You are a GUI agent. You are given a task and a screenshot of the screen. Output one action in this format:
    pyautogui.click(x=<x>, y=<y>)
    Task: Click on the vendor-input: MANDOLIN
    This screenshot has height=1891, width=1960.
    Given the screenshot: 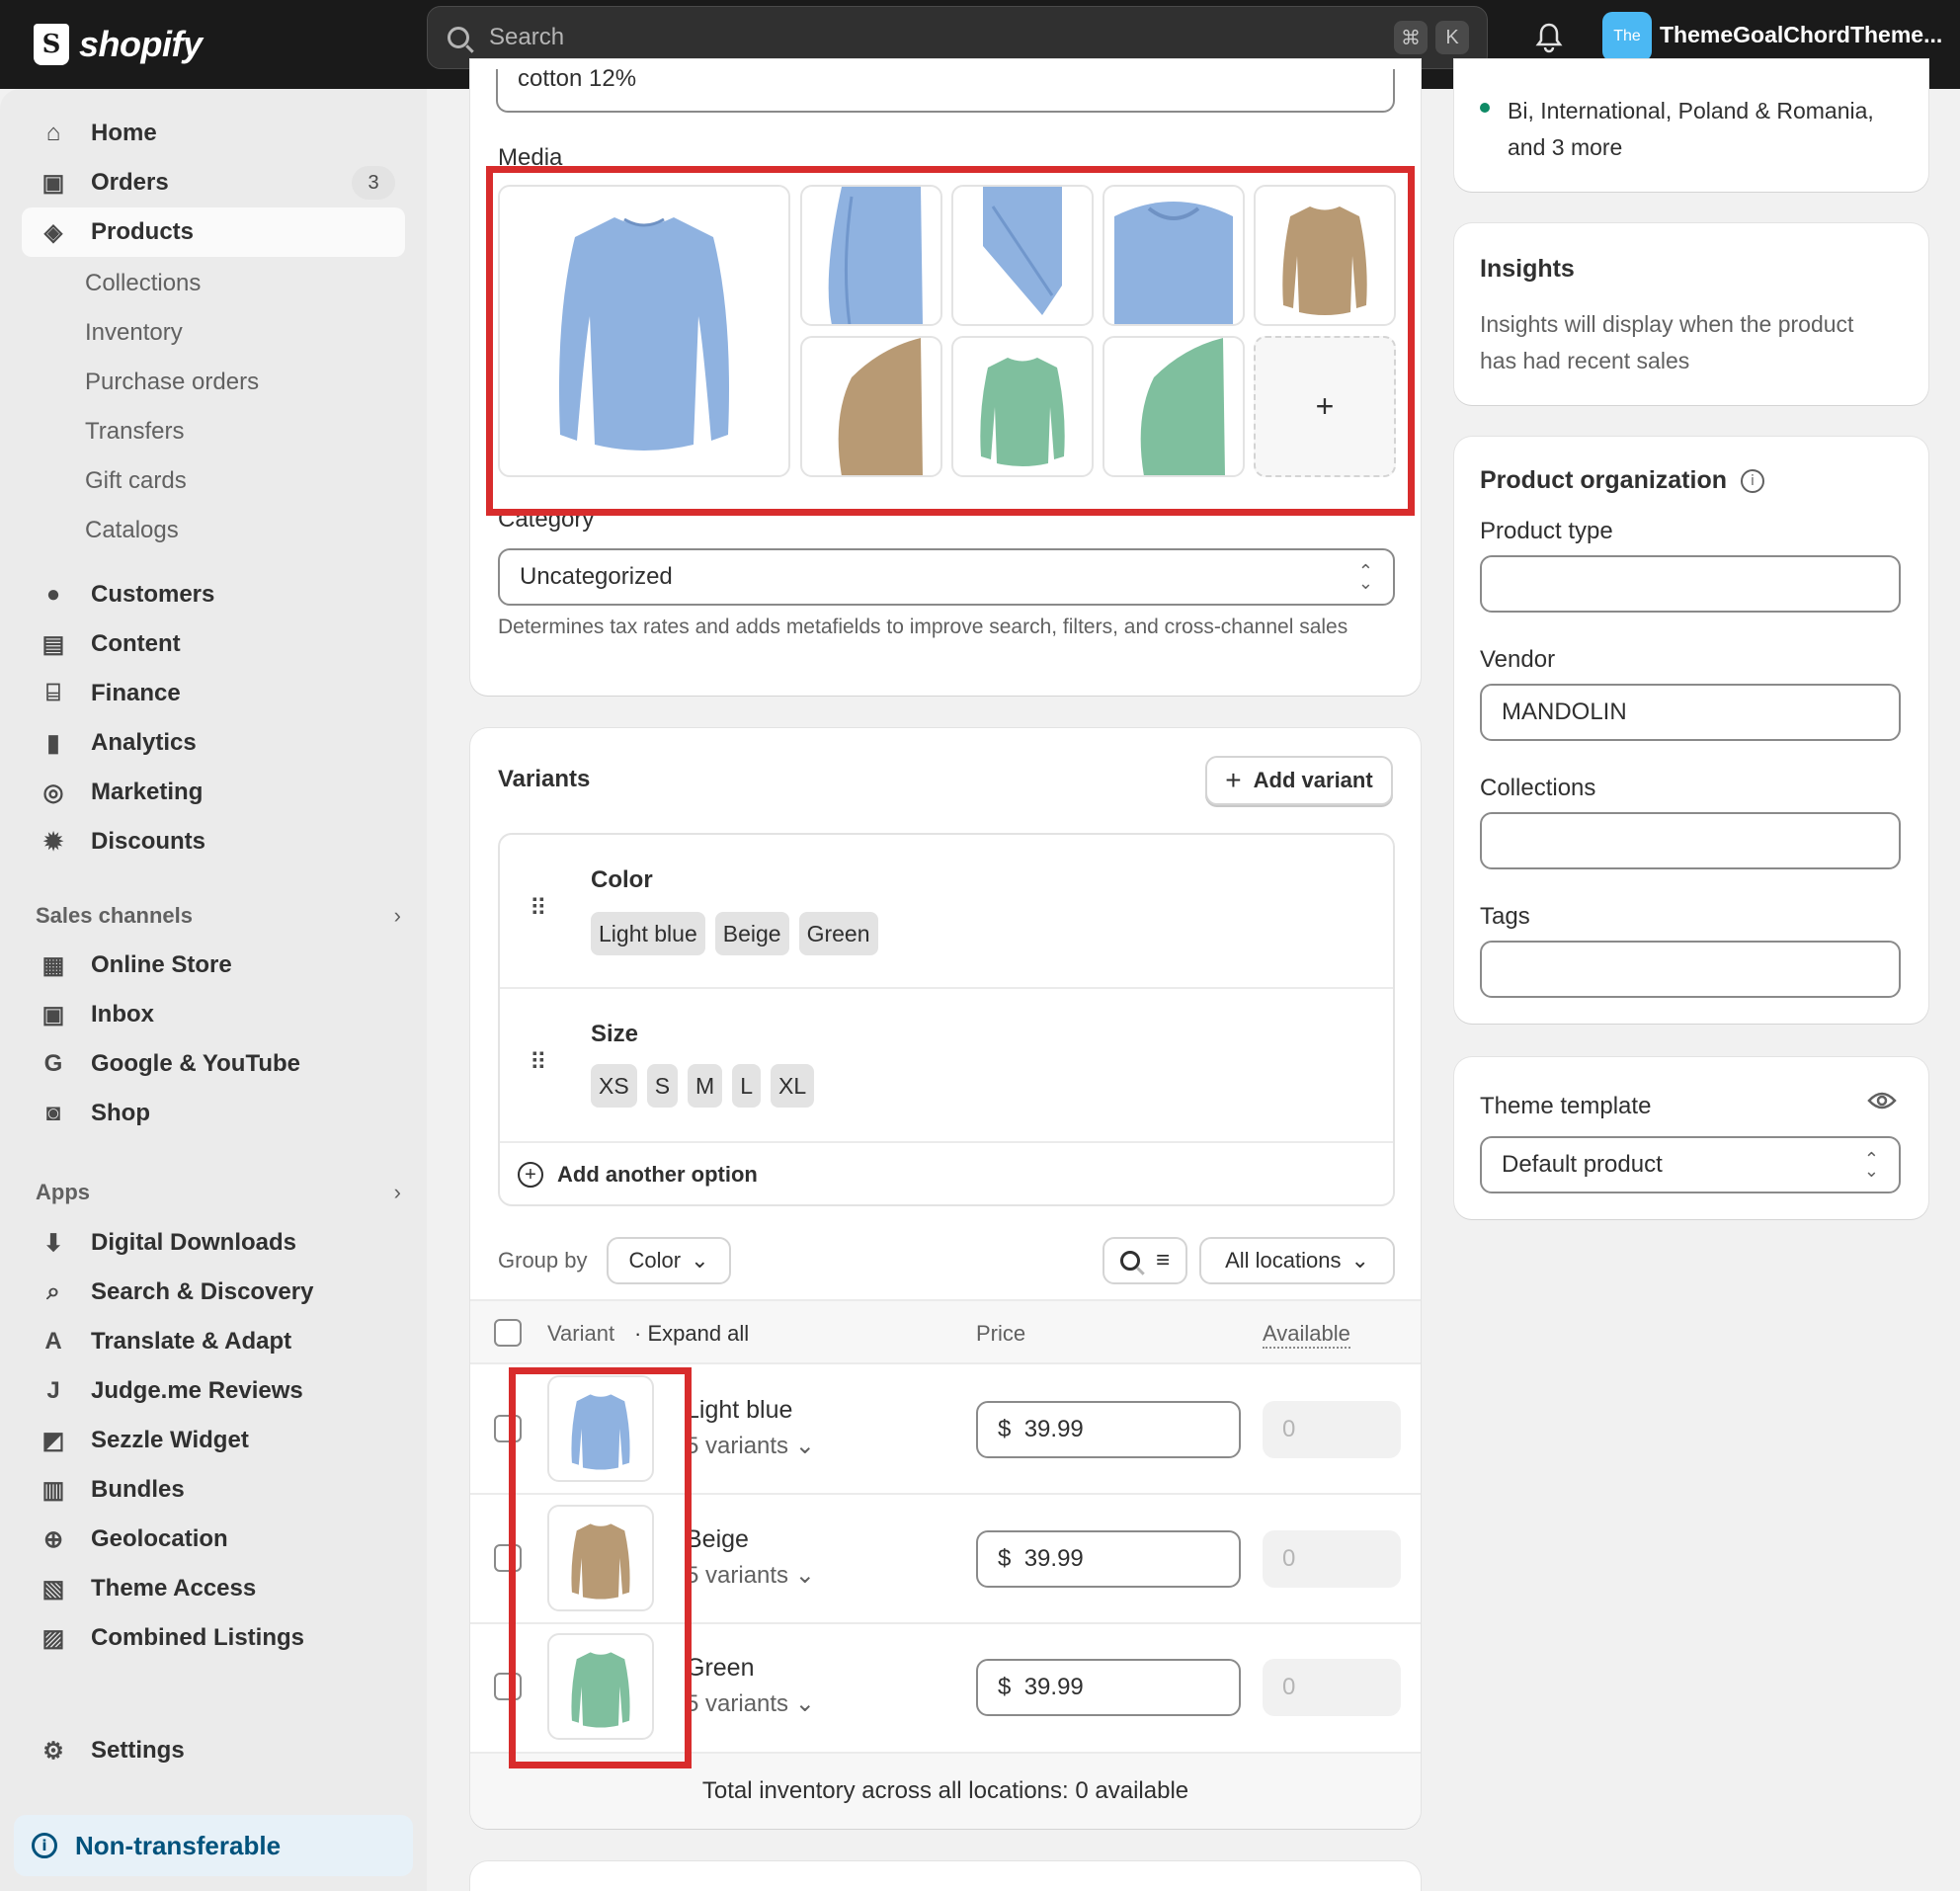 What is the action you would take?
    pyautogui.click(x=1690, y=712)
    